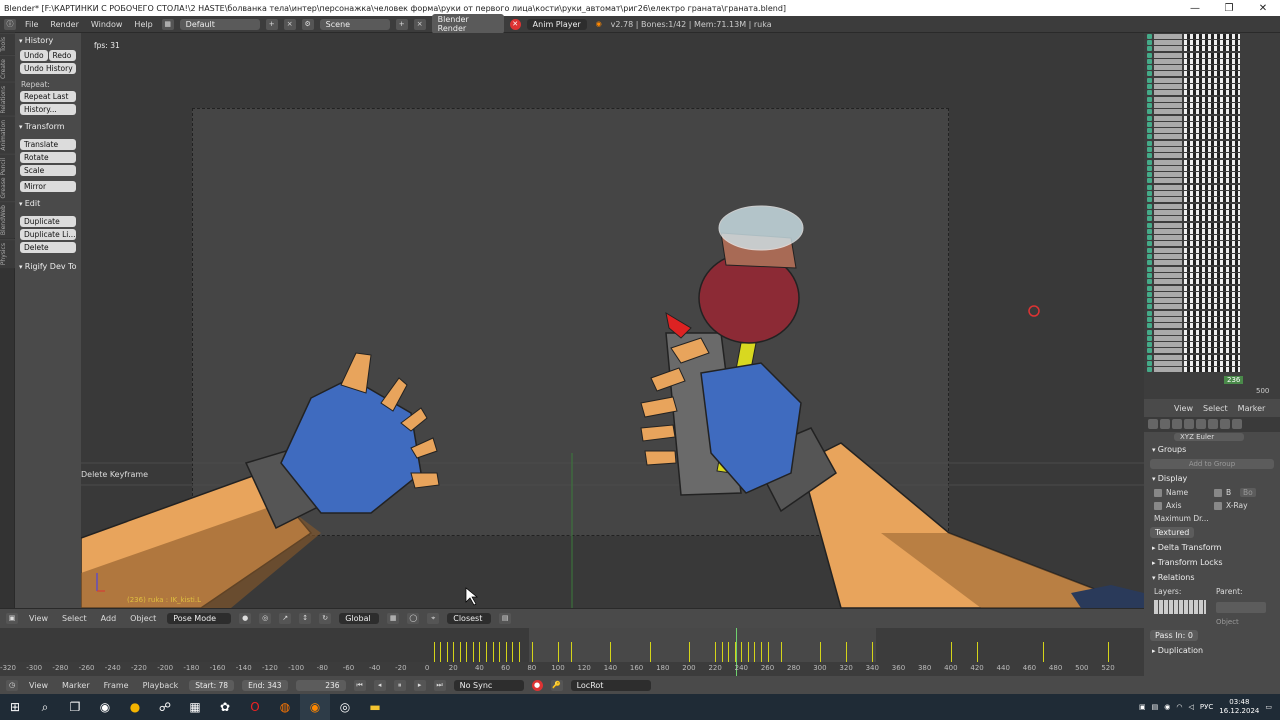  I want to click on draw-type-select: Textured, so click(1172, 532).